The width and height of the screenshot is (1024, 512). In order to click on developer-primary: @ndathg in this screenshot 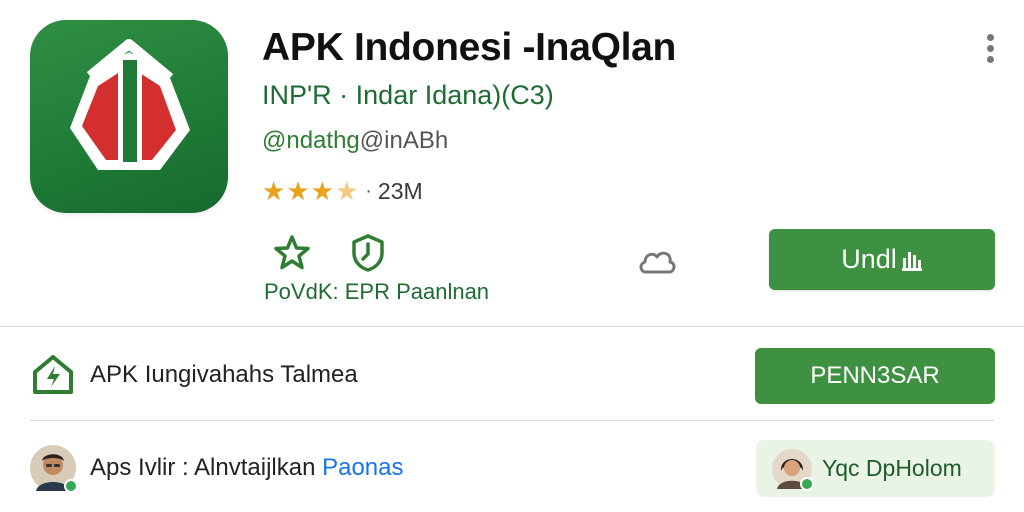, I will do `click(311, 140)`.